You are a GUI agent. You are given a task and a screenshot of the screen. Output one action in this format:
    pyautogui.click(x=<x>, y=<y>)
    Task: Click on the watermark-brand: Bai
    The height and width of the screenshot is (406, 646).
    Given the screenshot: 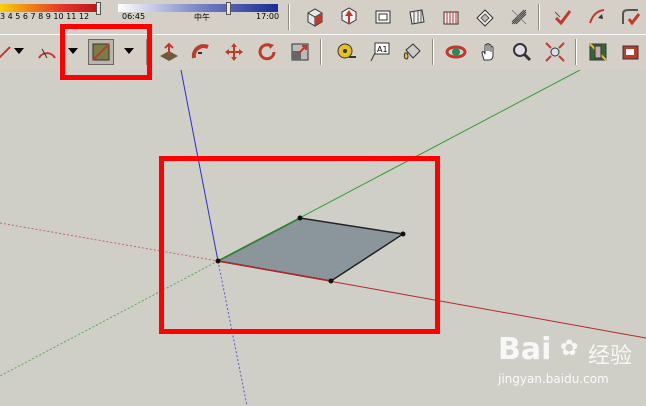 What is the action you would take?
    pyautogui.click(x=525, y=349)
    